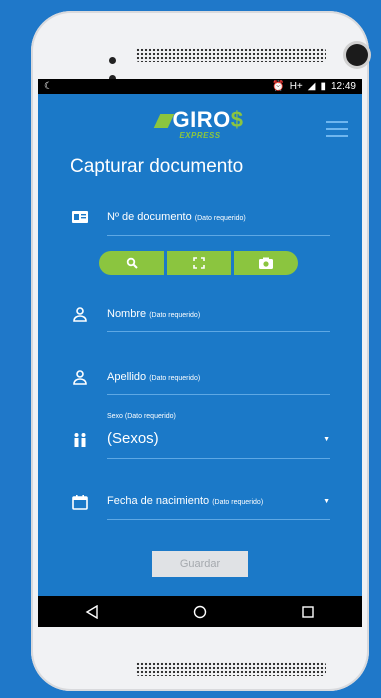 This screenshot has height=698, width=381. Describe the element at coordinates (158, 501) in the screenshot. I see `birthdate-label: Fecha de nacimiento` at that location.